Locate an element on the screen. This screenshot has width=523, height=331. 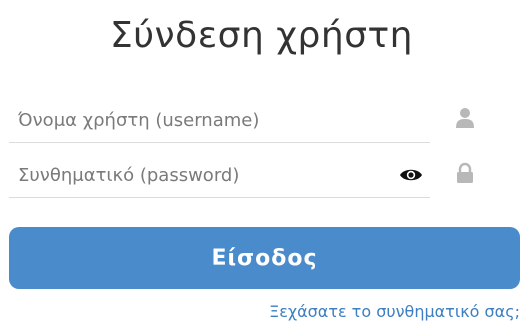
password-field-container is located at coordinates (219, 175).